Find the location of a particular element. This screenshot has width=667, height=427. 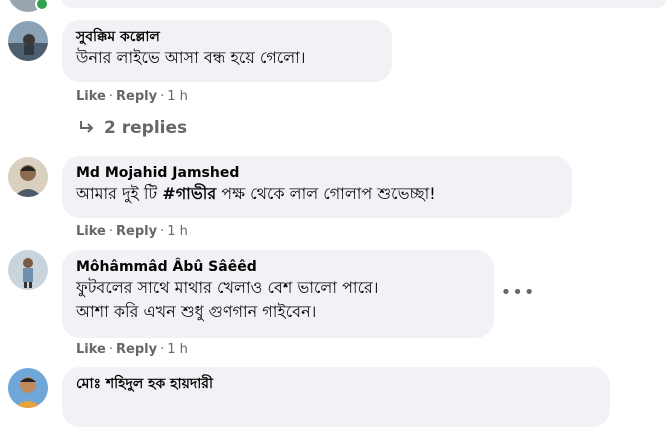

comment-author: মোঃ শহিদুল হক হায়দারী is located at coordinates (336, 384).